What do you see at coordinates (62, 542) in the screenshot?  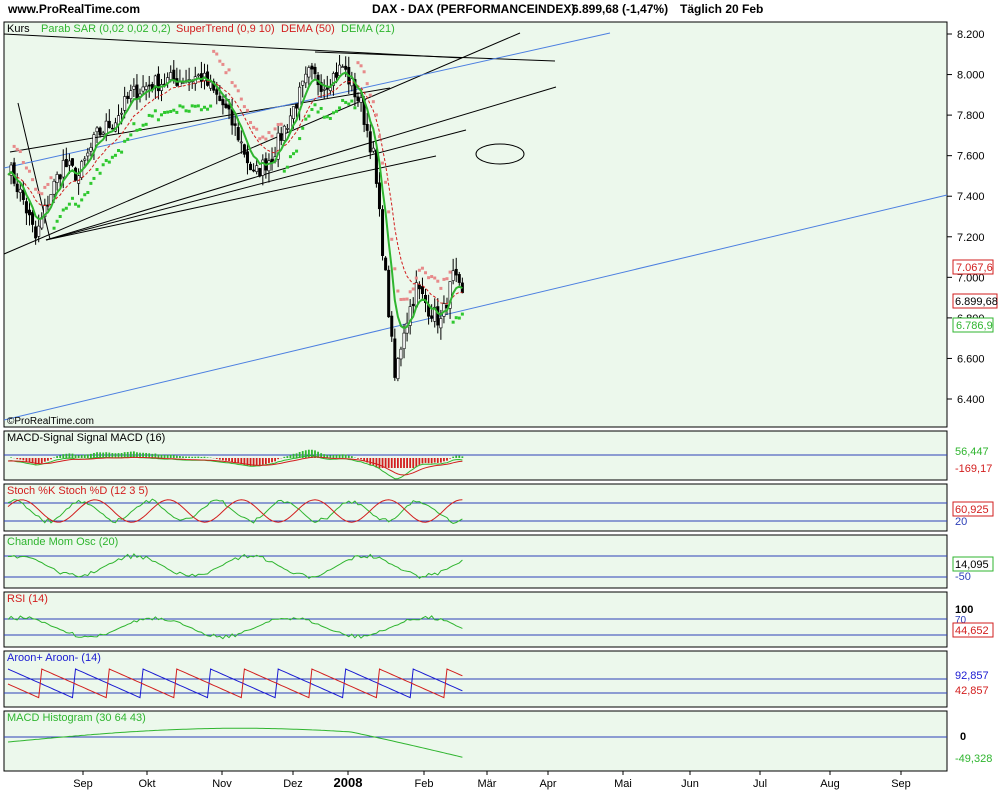 I see `panel-title: Chande Mom Osc (20)` at bounding box center [62, 542].